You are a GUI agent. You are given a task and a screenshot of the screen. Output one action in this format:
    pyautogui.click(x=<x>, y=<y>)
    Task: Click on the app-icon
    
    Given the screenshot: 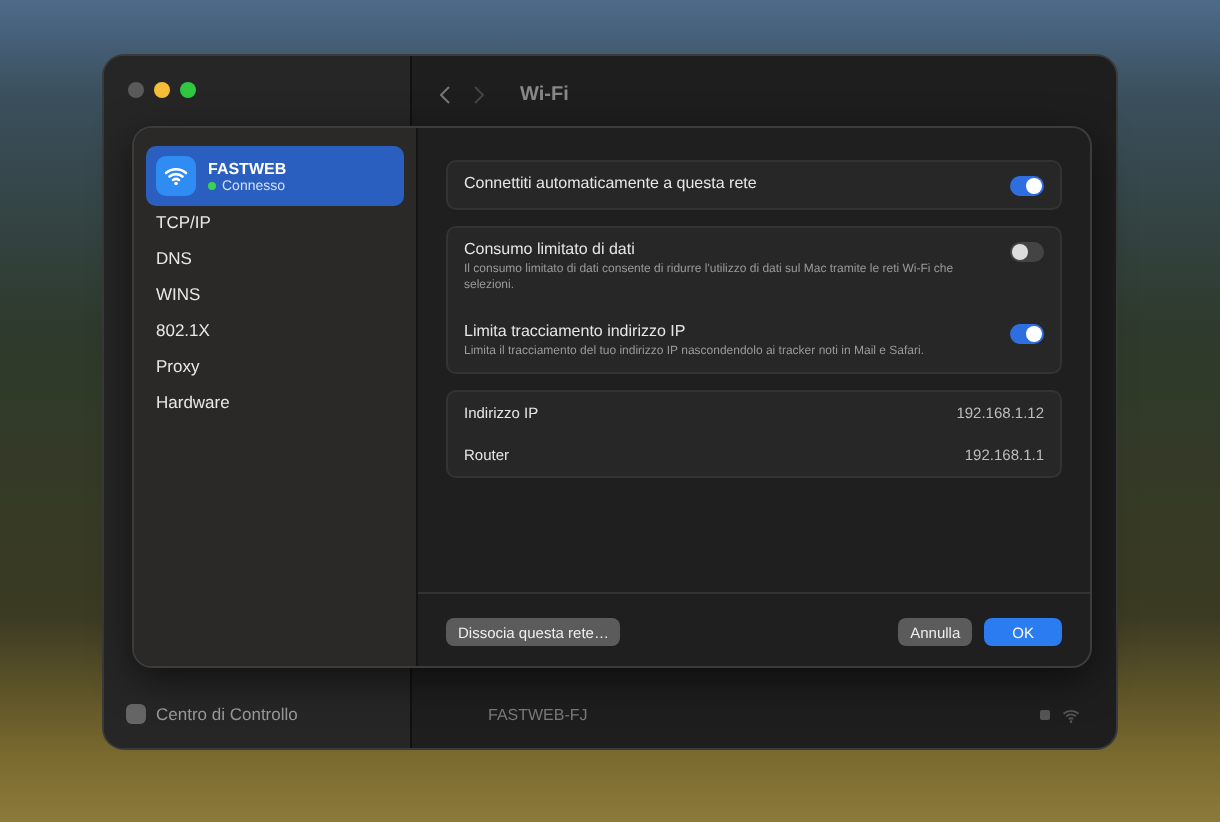 What is the action you would take?
    pyautogui.click(x=136, y=714)
    